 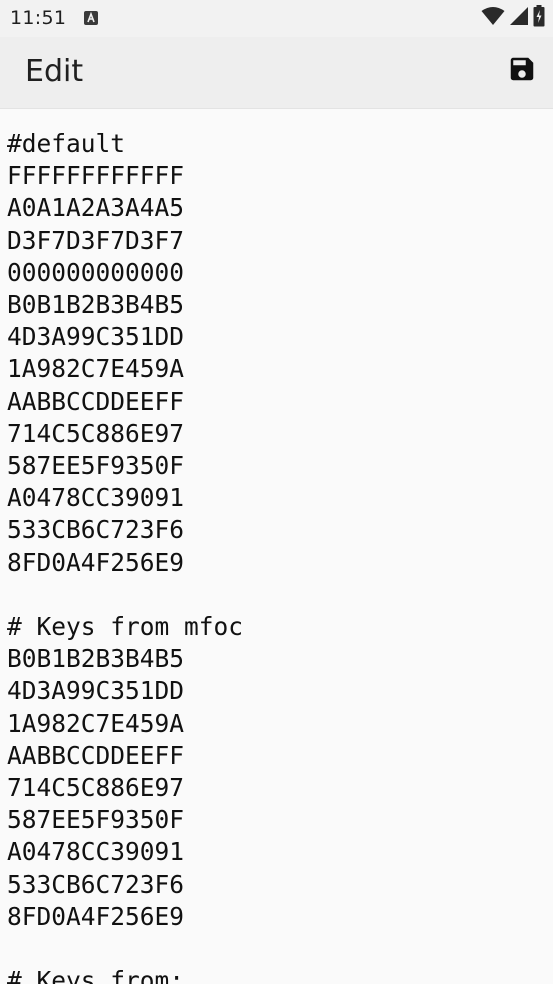 I want to click on a-box-icon, so click(x=91, y=17).